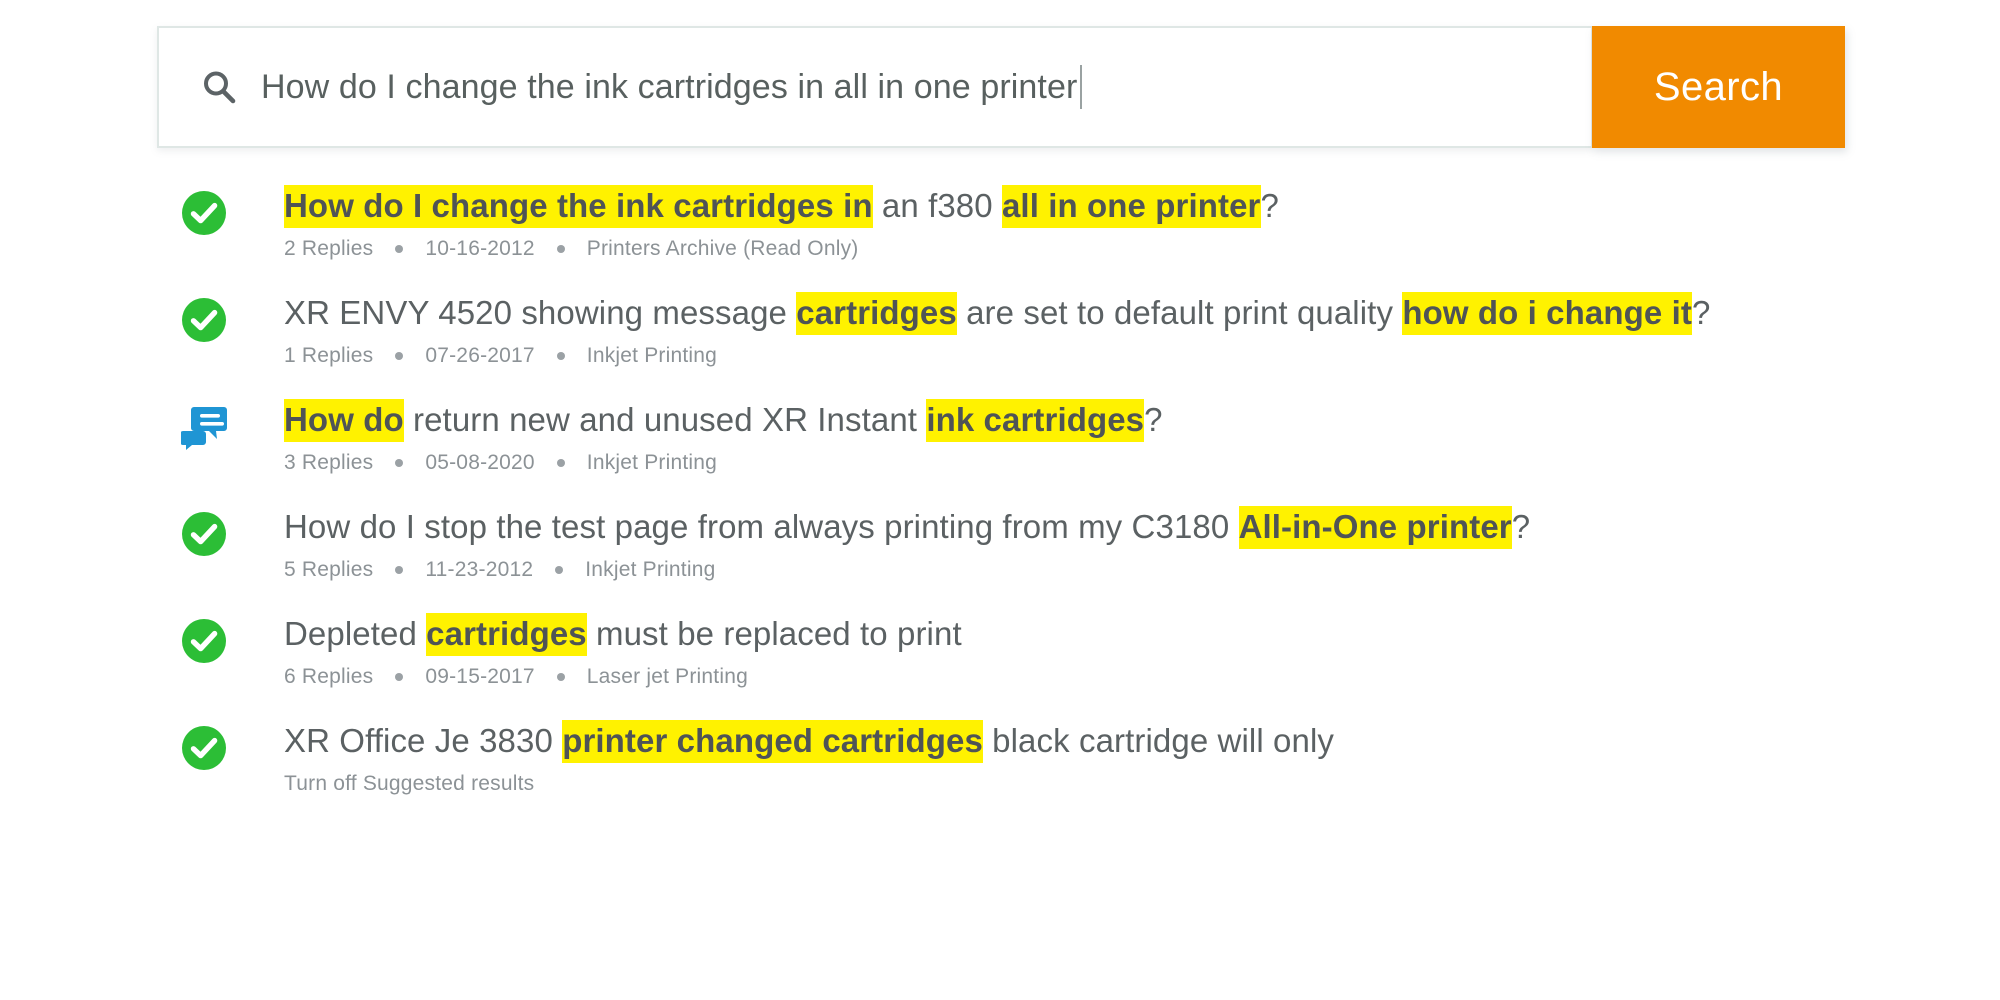  What do you see at coordinates (1547, 313) in the screenshot?
I see `highlighted-term: how do i change it` at bounding box center [1547, 313].